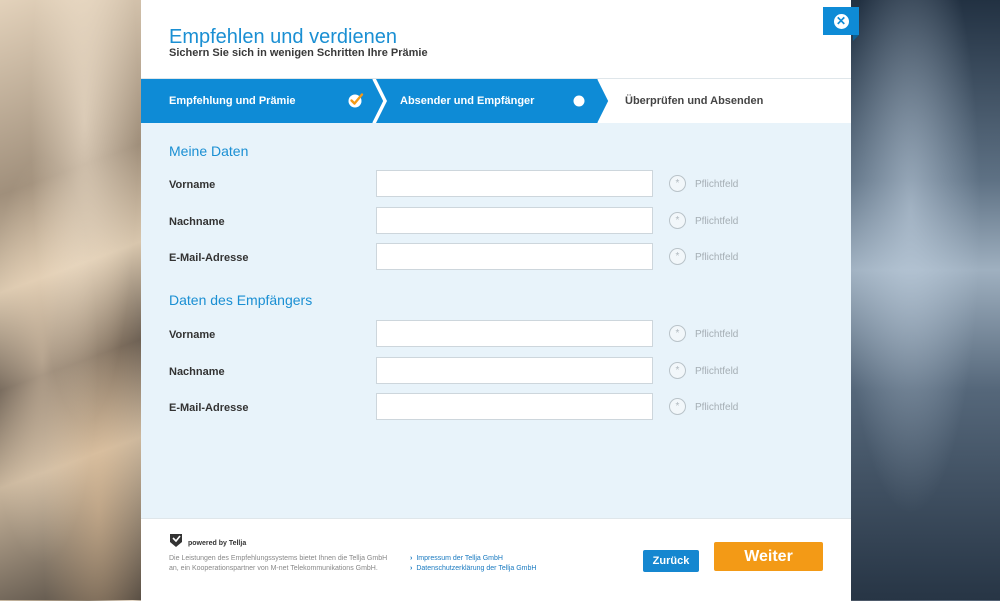 The height and width of the screenshot is (601, 1000). What do you see at coordinates (514, 256) in the screenshot?
I see `sender-email-input` at bounding box center [514, 256].